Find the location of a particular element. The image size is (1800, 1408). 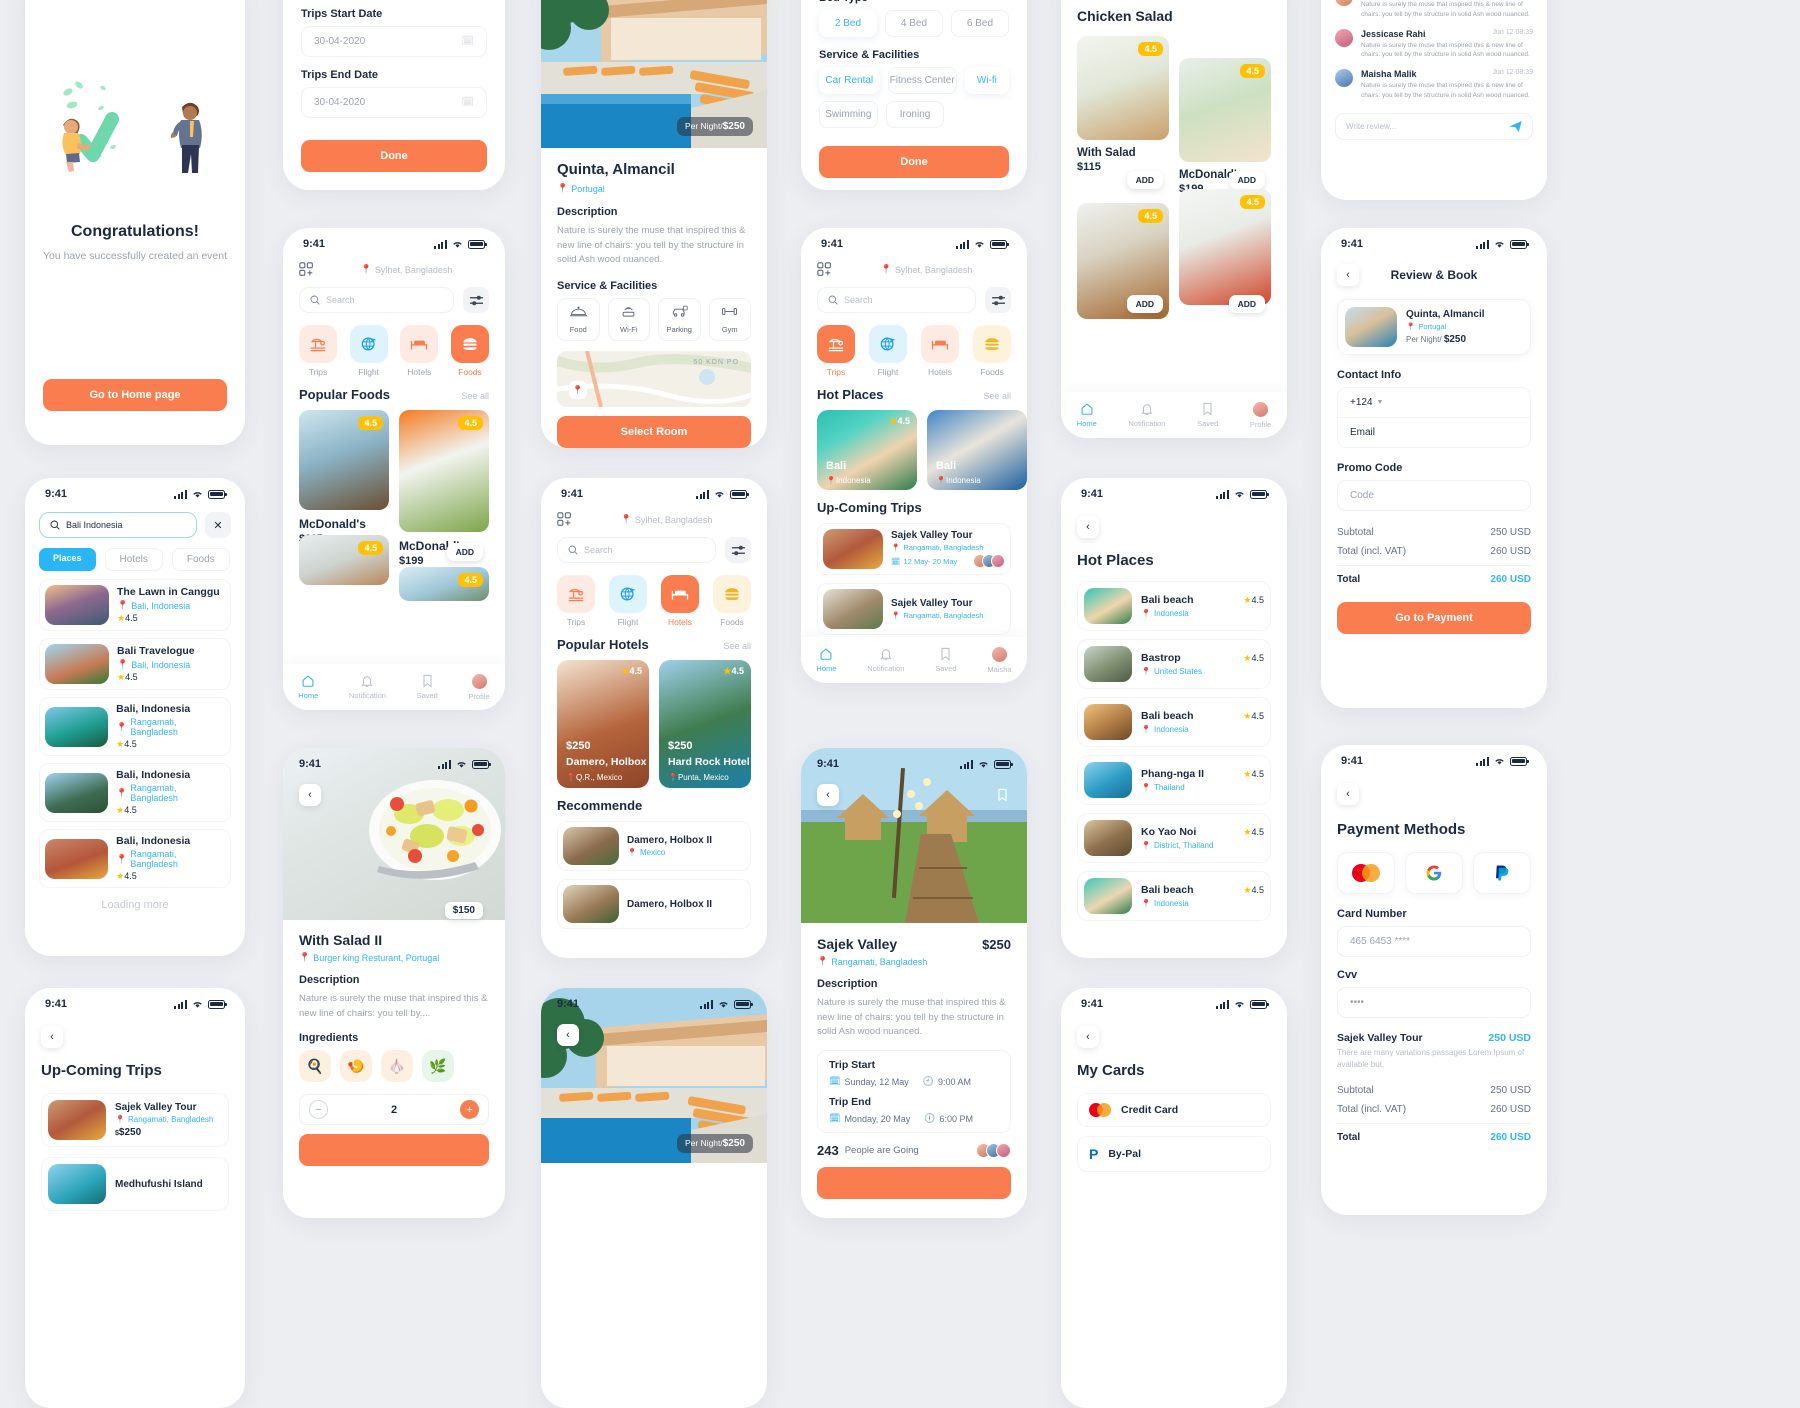

map-preview: 50 KDN PO 📍 is located at coordinates (654, 379).